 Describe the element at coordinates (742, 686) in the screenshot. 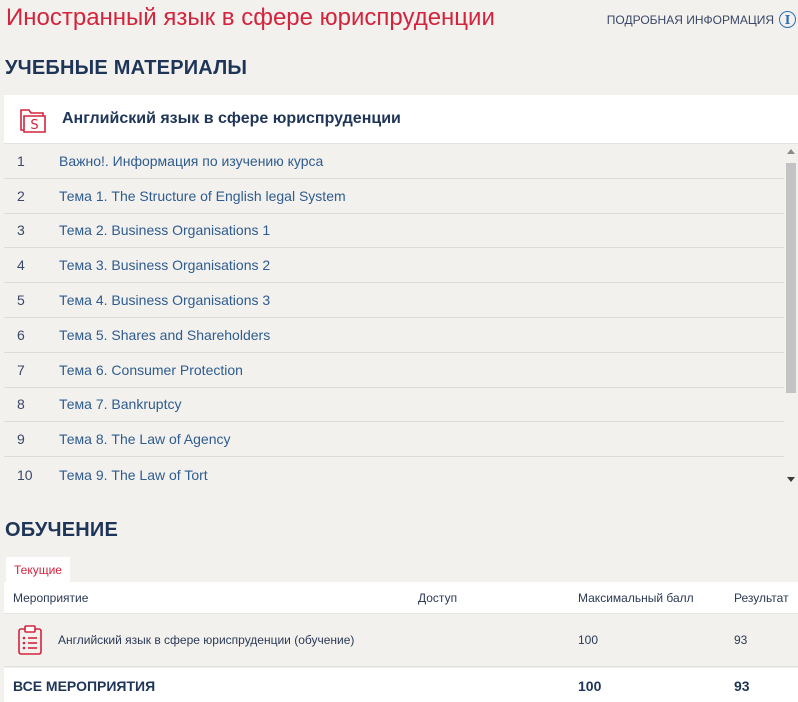

I see `total-result: 93` at that location.